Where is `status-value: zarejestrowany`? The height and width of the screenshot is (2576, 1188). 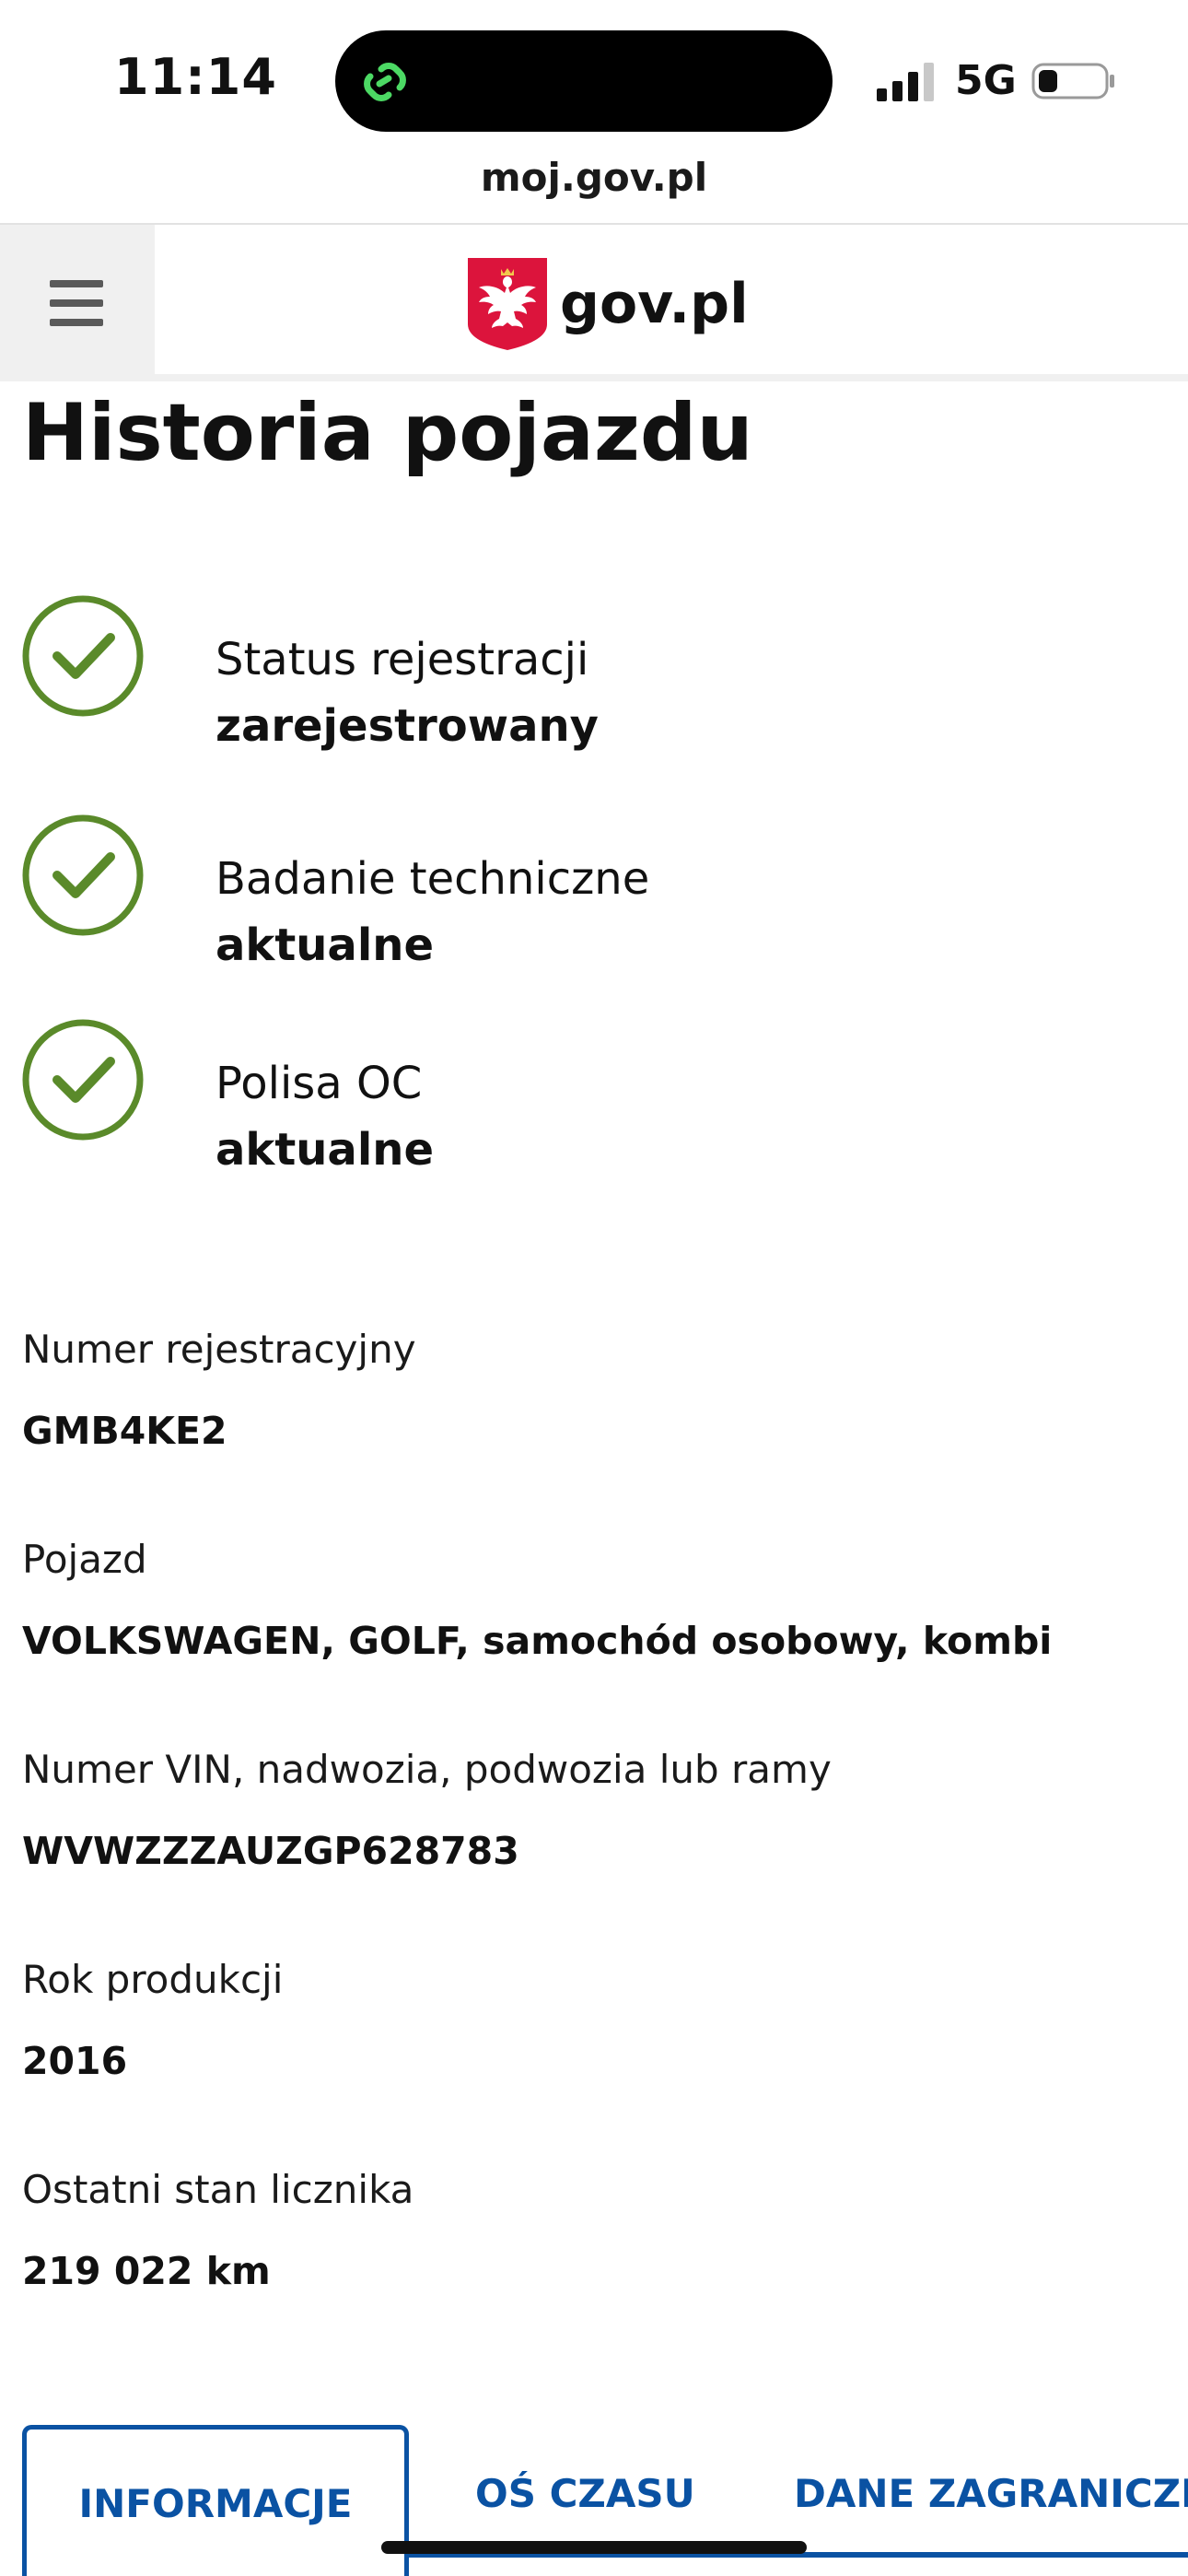
status-value: zarejestrowany is located at coordinates (407, 726).